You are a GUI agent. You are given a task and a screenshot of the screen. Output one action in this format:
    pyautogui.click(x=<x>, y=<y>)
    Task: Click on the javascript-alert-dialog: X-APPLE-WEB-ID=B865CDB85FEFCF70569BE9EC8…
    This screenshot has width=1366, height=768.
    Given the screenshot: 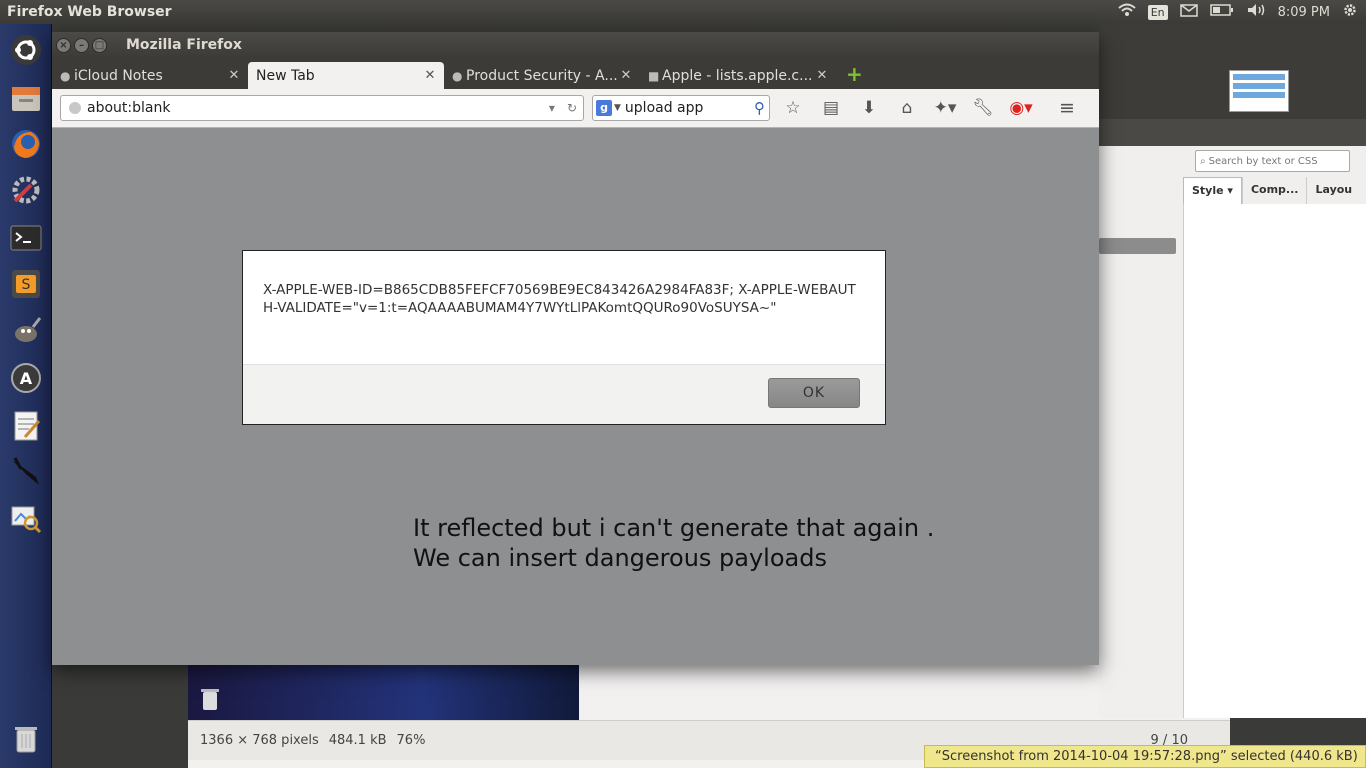 What is the action you would take?
    pyautogui.click(x=564, y=337)
    